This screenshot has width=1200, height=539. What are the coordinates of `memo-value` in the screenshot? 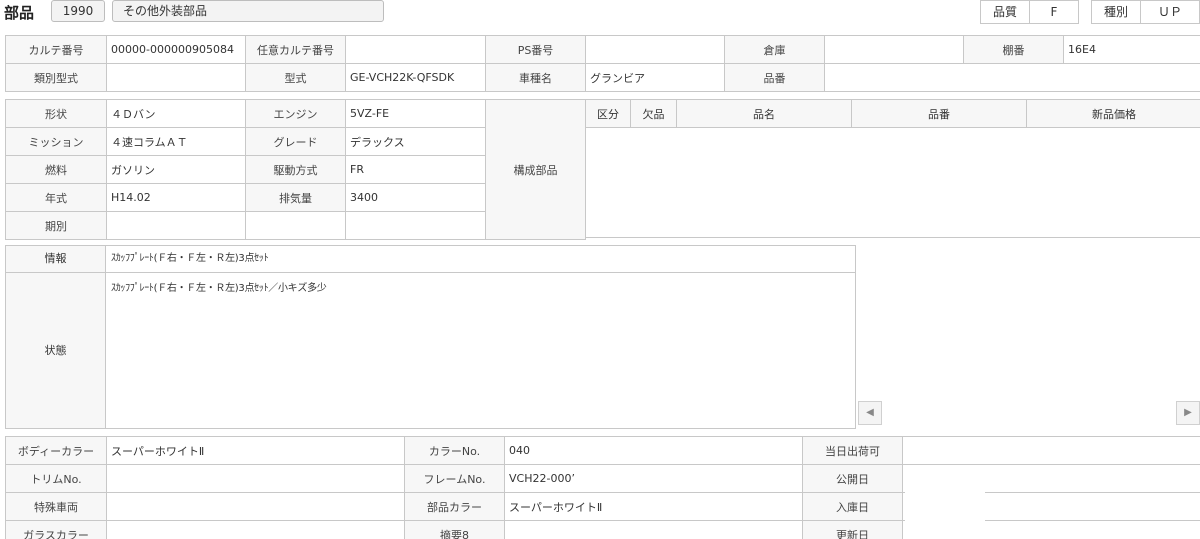 It's located at (653, 529).